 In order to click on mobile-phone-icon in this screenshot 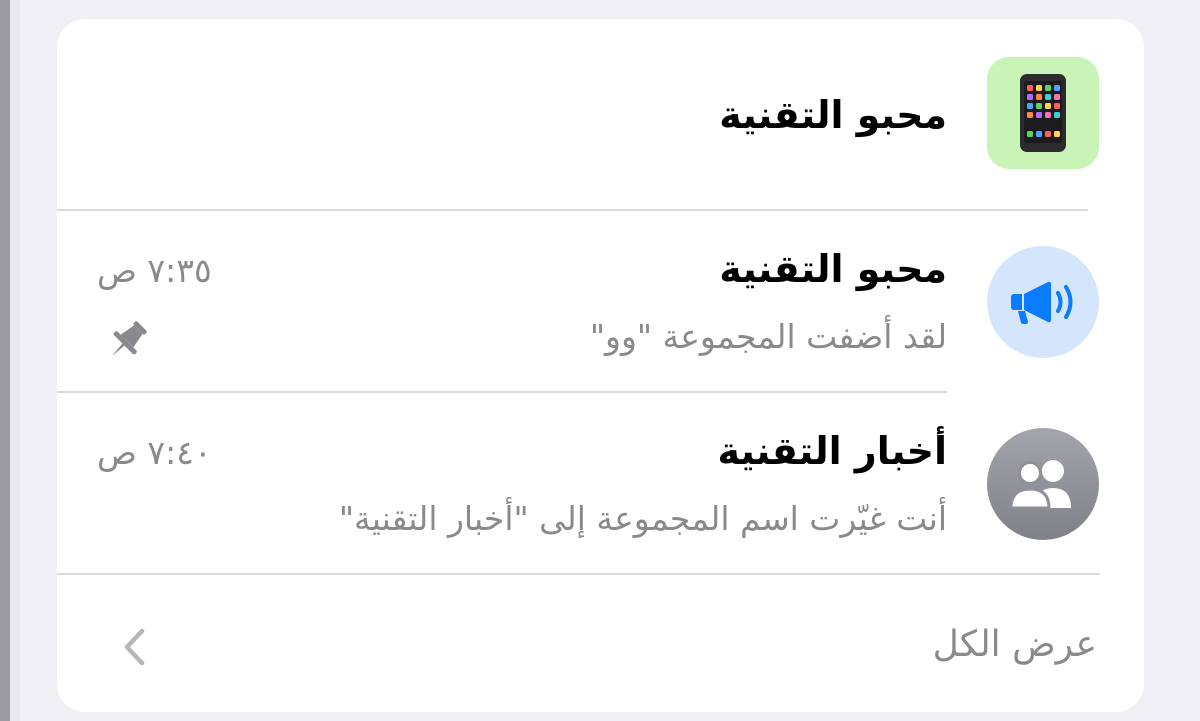, I will do `click(1043, 113)`.